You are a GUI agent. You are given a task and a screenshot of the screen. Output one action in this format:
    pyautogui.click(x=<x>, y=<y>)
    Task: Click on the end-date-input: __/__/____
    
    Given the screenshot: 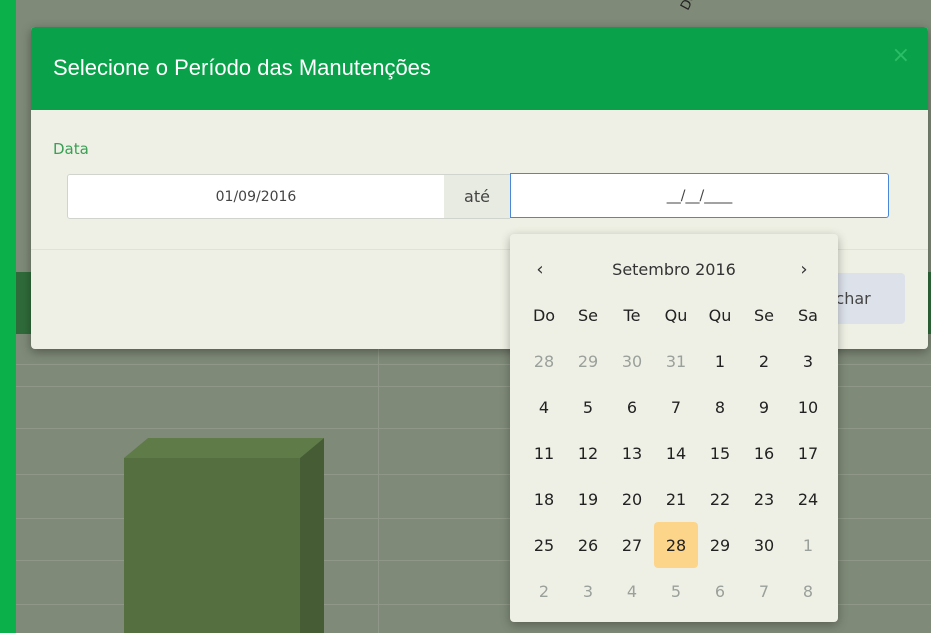 What is the action you would take?
    pyautogui.click(x=699, y=195)
    